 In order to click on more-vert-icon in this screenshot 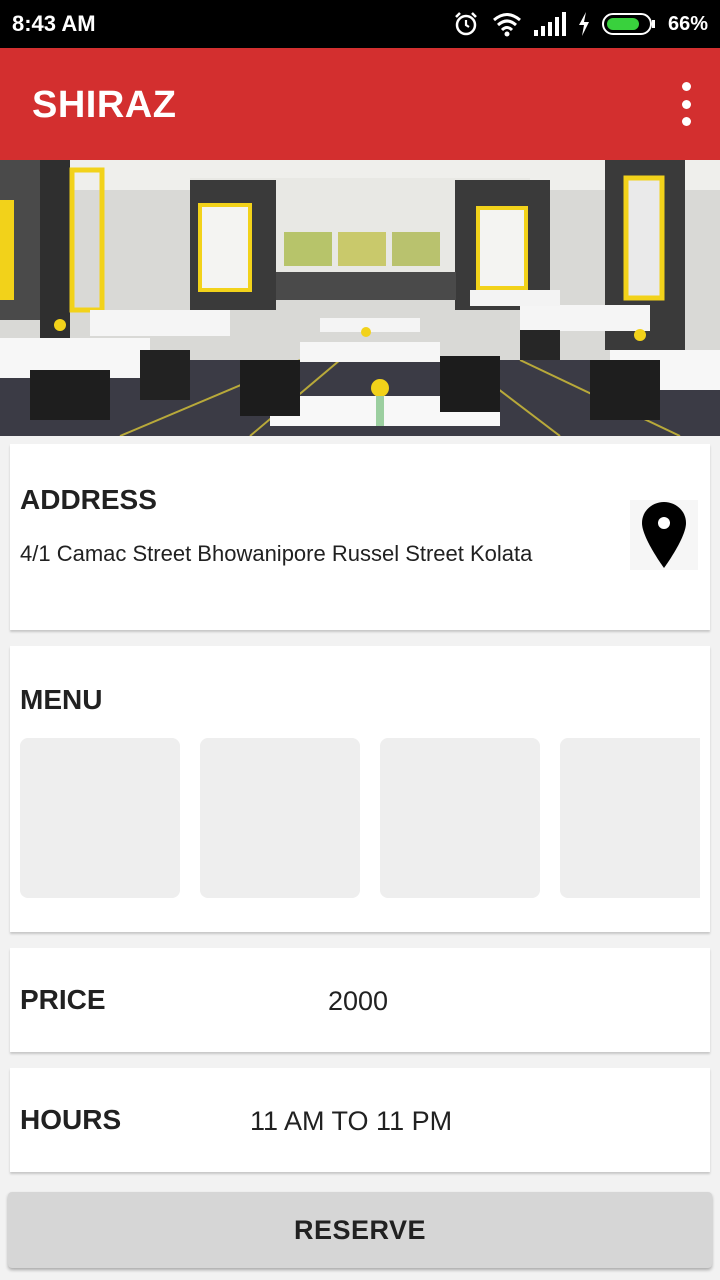, I will do `click(686, 104)`.